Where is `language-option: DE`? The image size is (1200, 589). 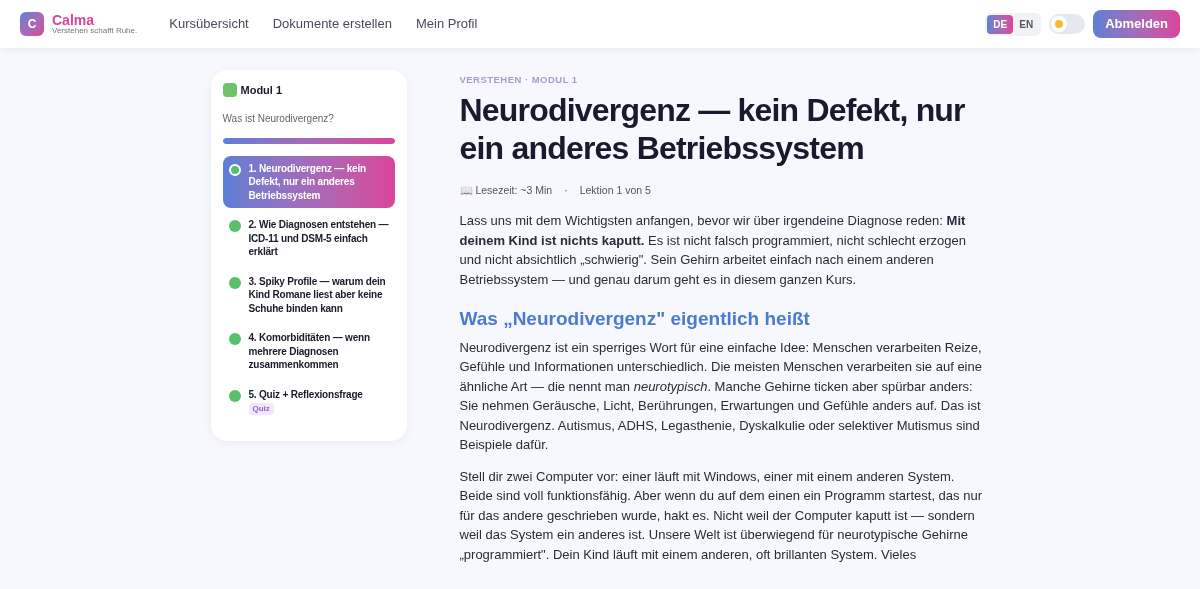 language-option: DE is located at coordinates (1000, 24).